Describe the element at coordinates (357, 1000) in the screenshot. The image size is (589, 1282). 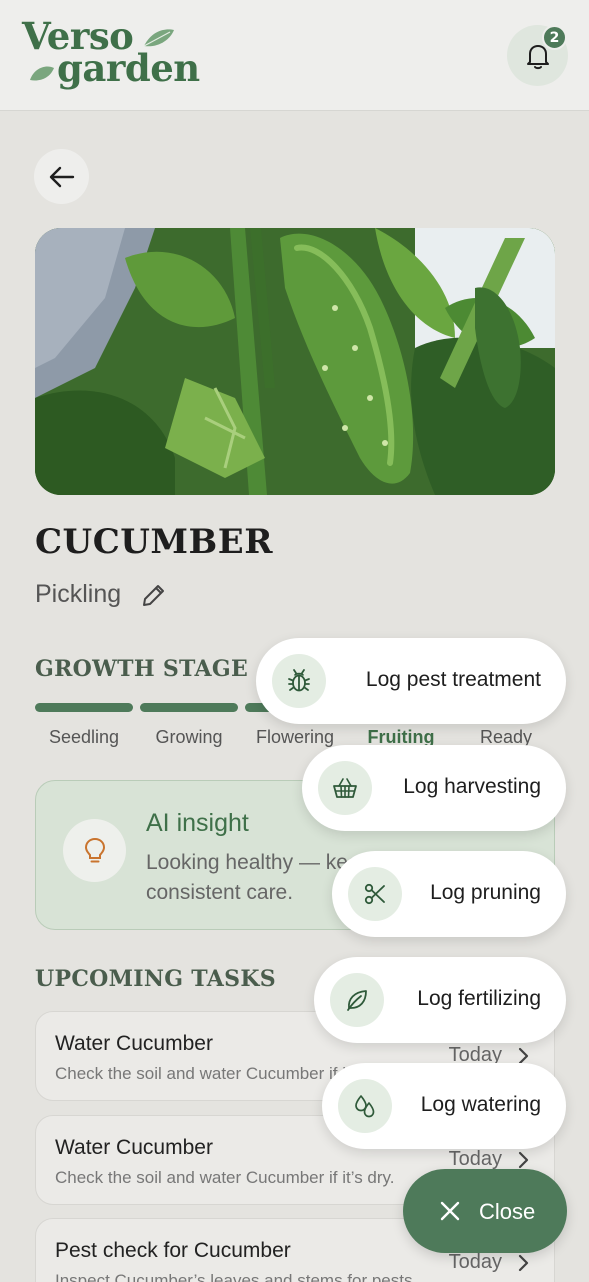
I see `leaf-icon` at that location.